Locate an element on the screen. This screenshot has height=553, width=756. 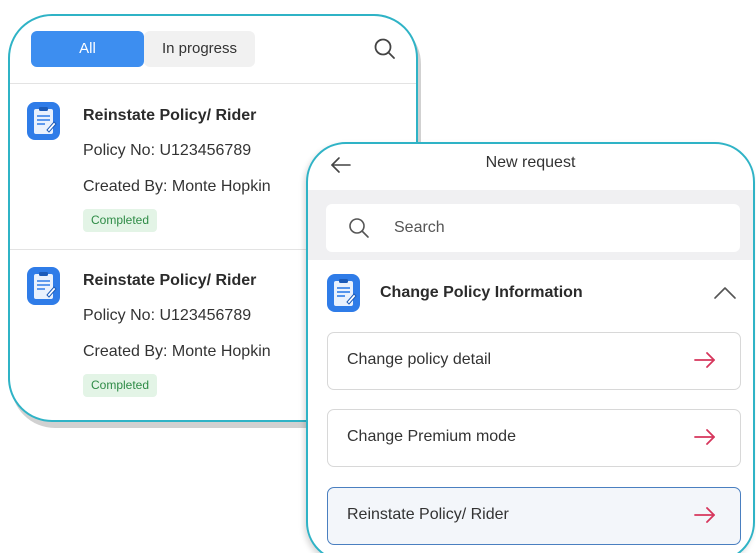
option-change-policy-detail: Change policy detail is located at coordinates (534, 361).